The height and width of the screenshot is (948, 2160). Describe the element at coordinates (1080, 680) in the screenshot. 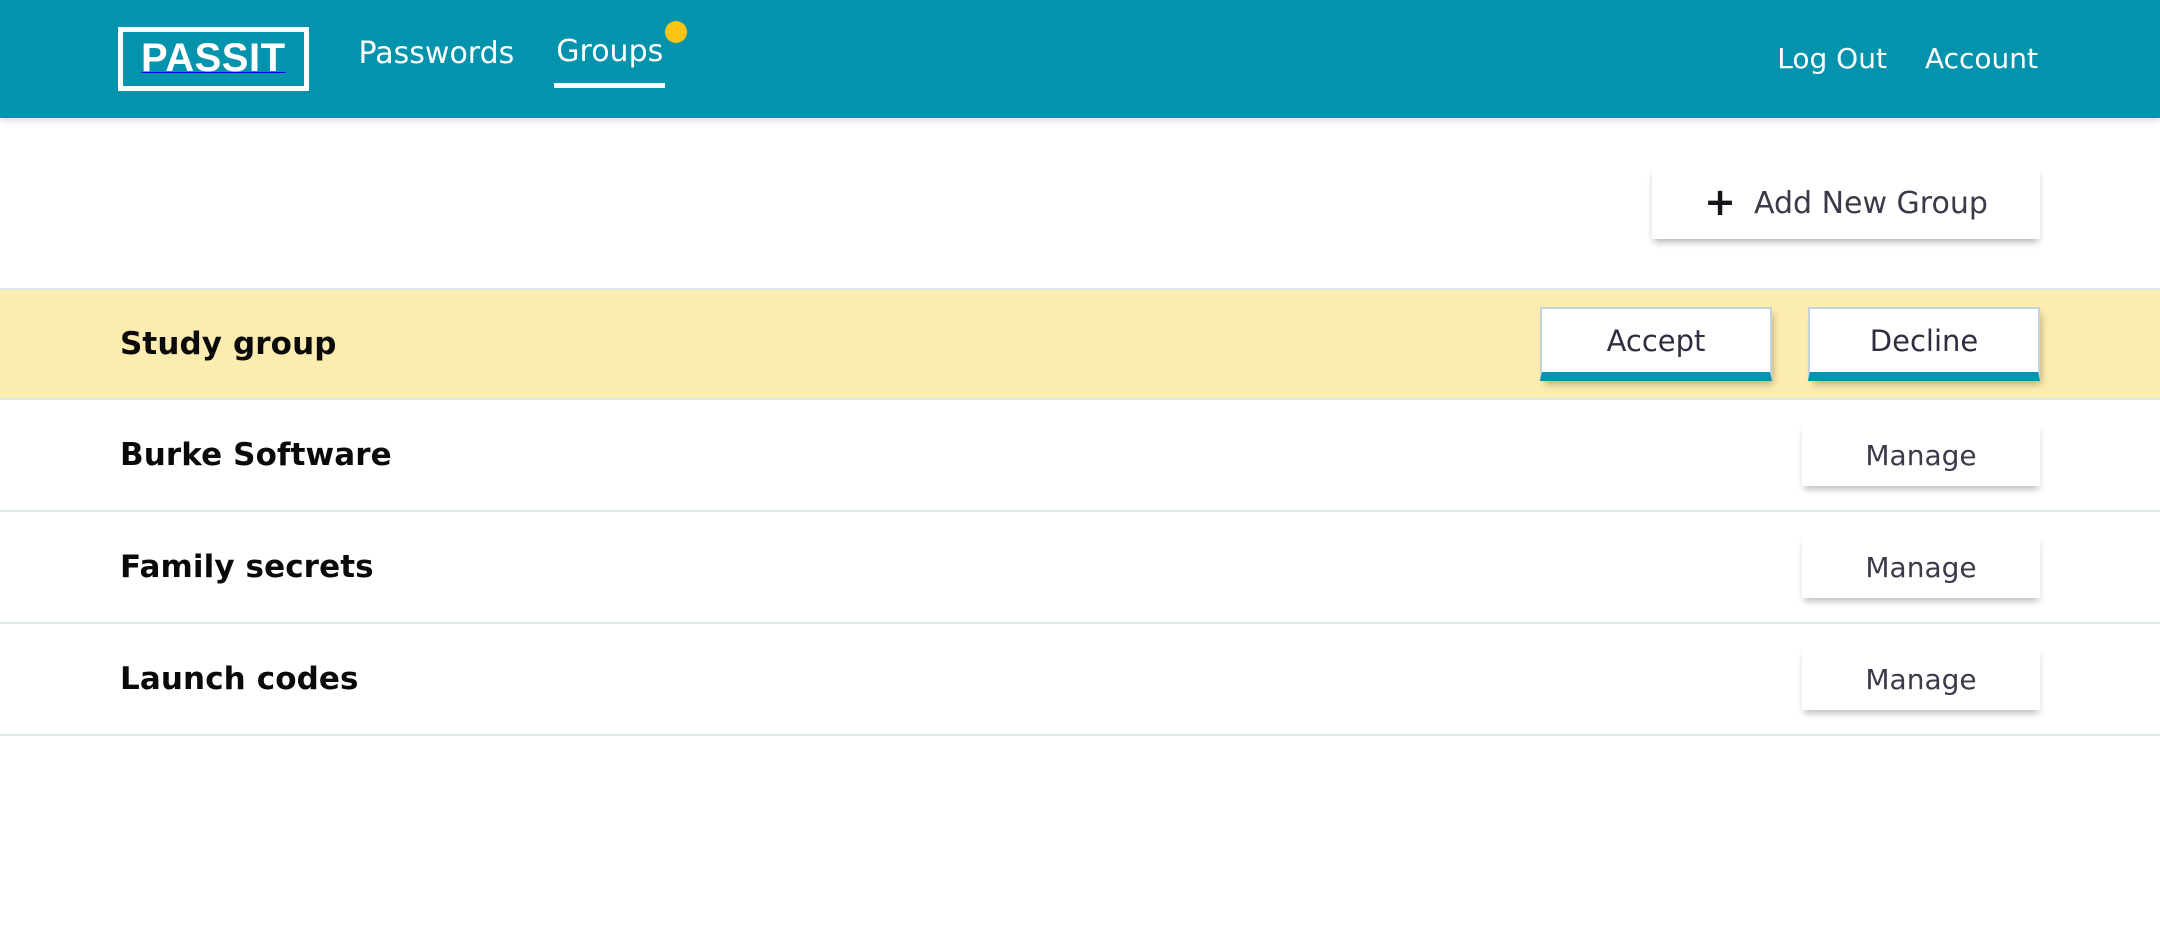

I see `table-row: Launch codes Manage` at that location.